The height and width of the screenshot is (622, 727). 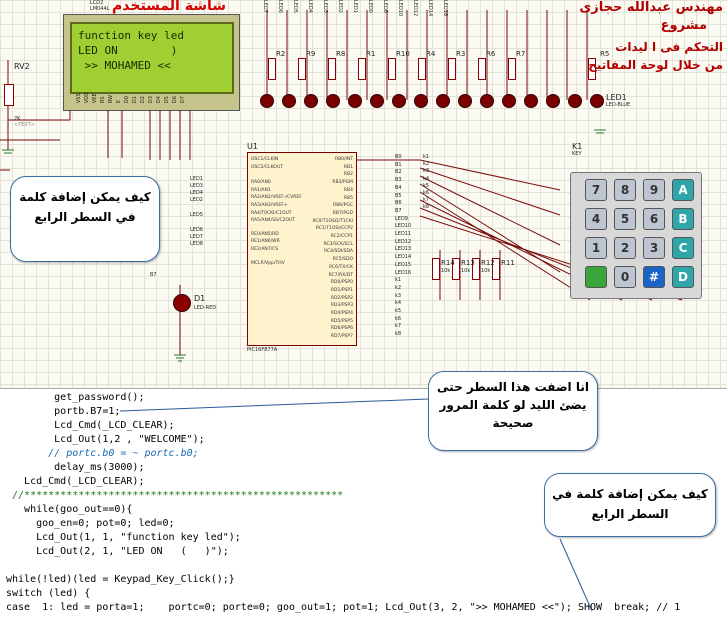 What do you see at coordinates (341, 54) in the screenshot?
I see `resistor-label: R8` at bounding box center [341, 54].